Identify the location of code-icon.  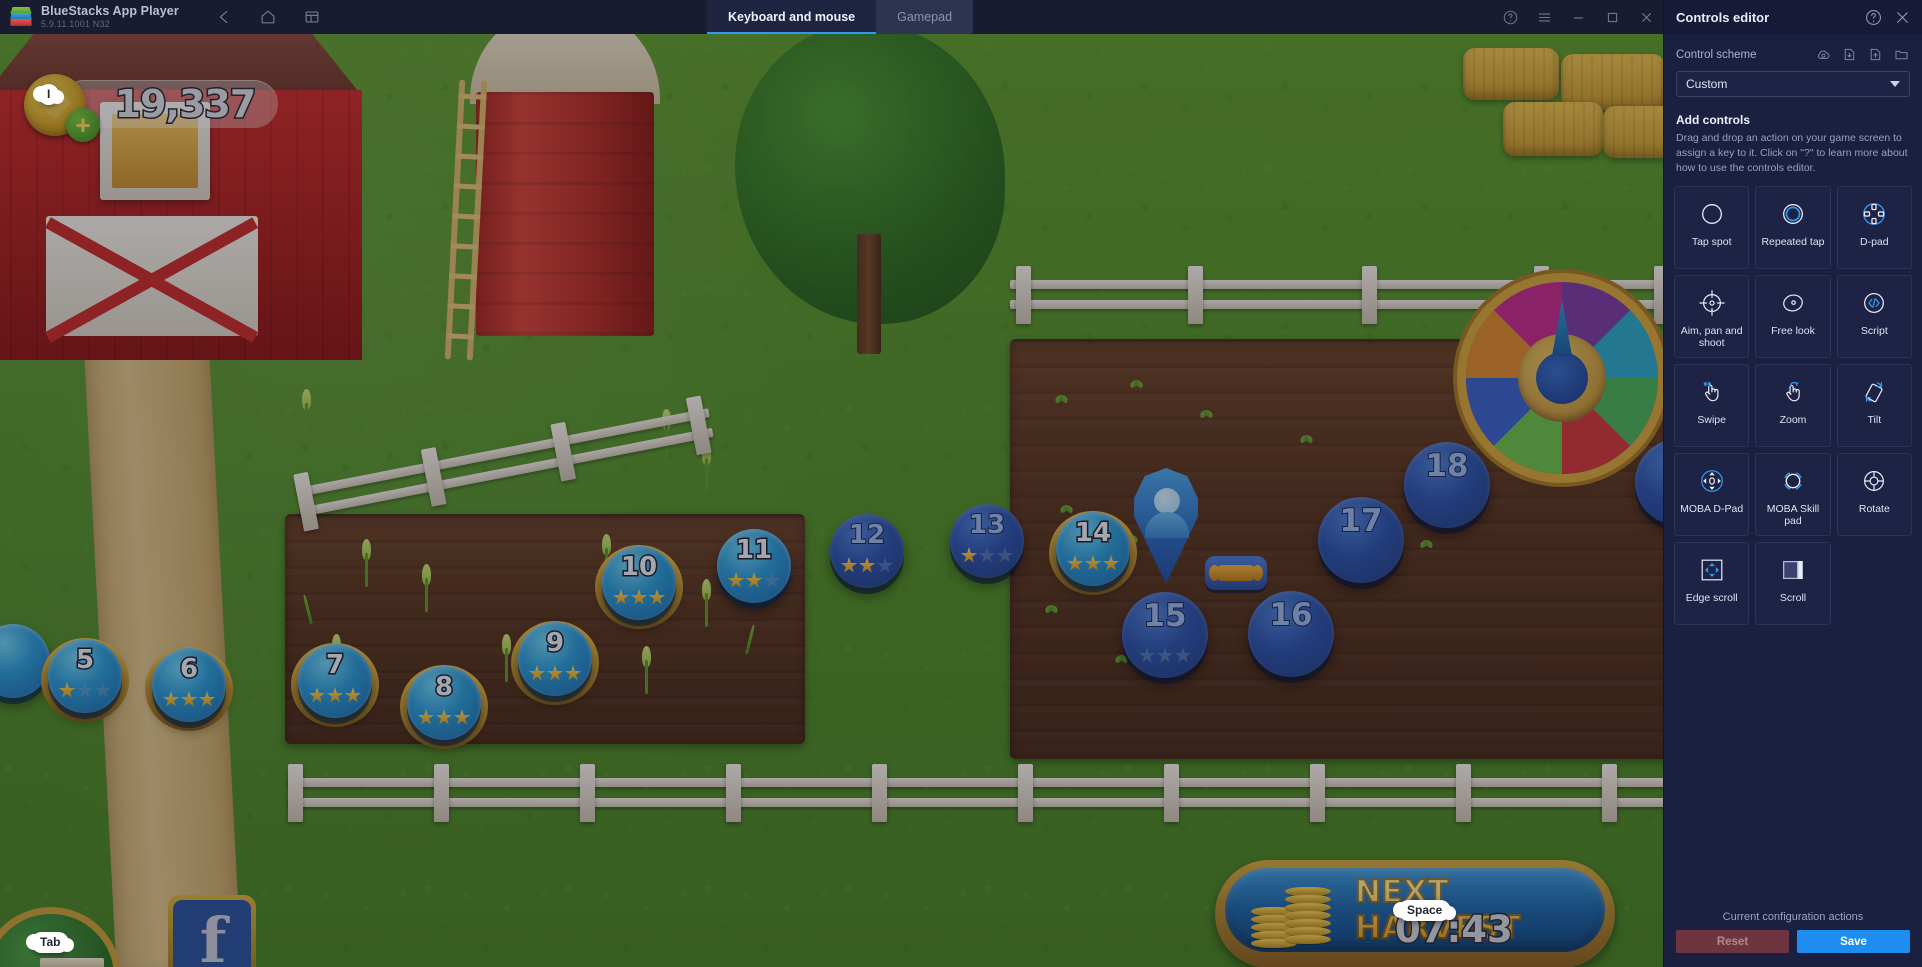
(1874, 303).